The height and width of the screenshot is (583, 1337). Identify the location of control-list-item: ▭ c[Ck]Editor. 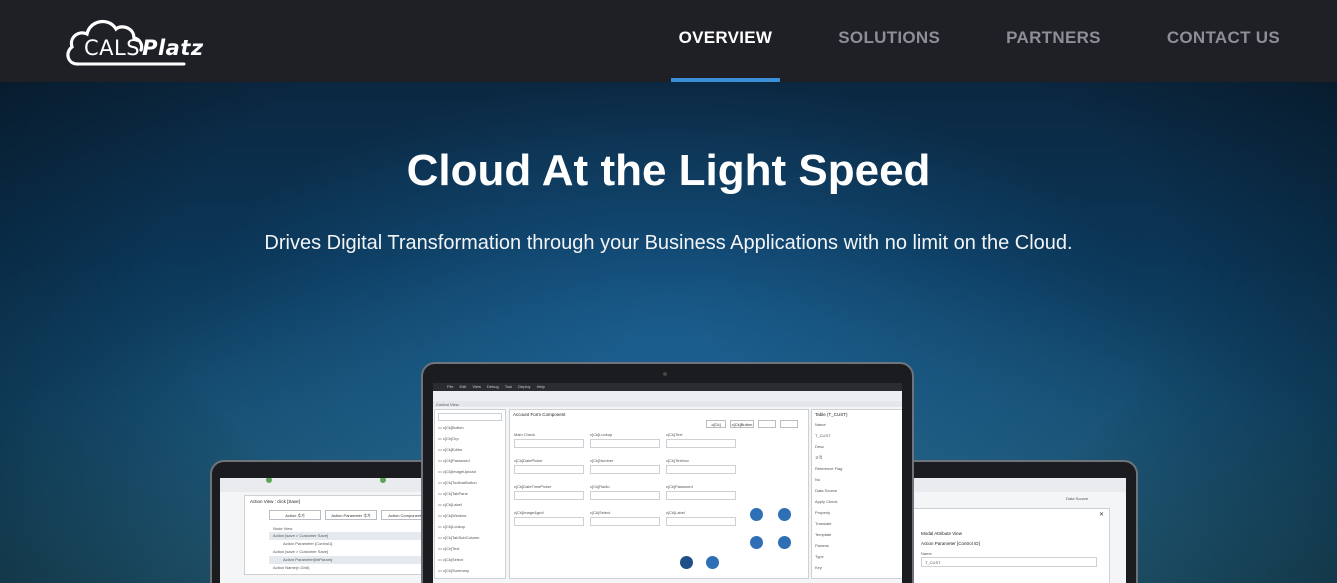
(450, 449).